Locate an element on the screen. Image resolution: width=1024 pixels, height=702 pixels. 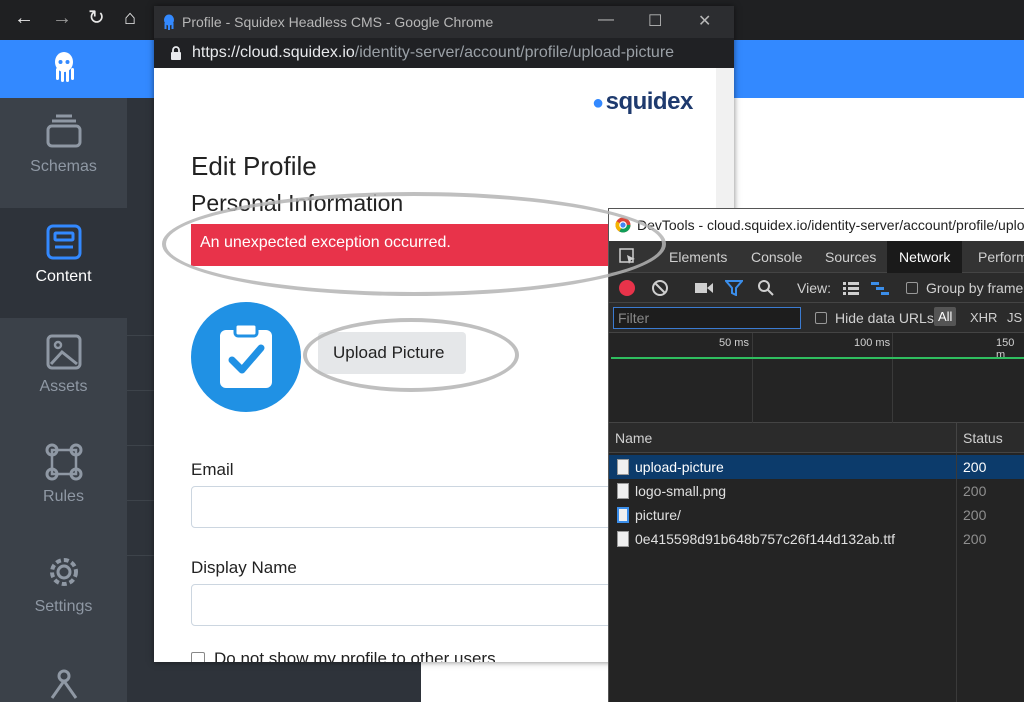
tab-network: Network is located at coordinates (925, 257).